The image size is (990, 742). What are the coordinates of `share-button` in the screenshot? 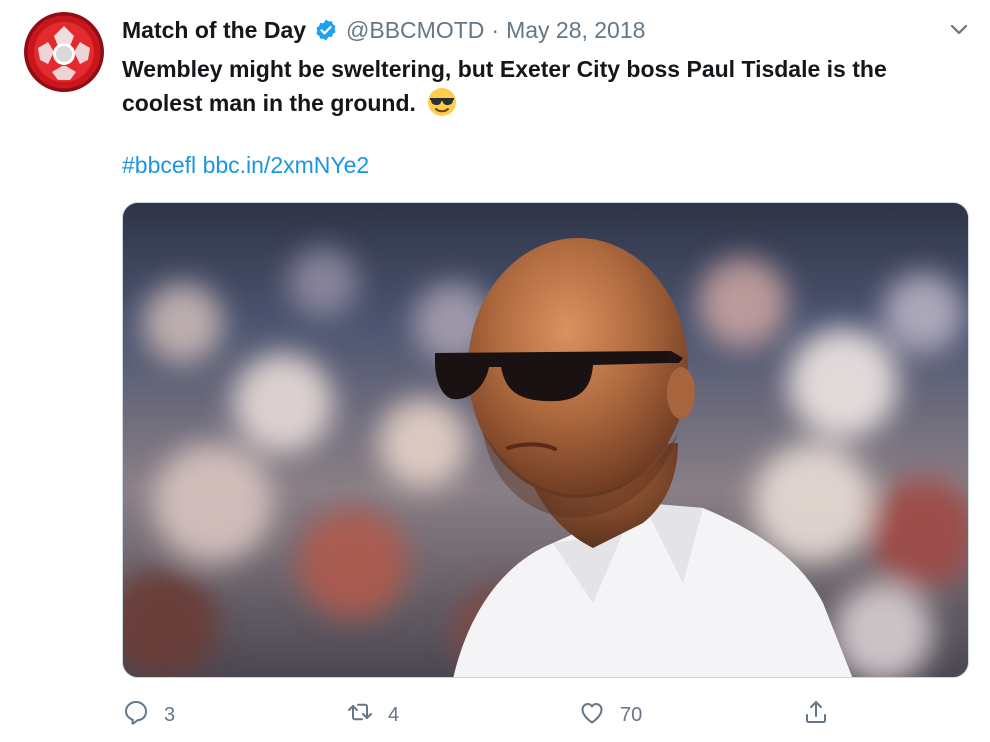 It's located at (816, 715).